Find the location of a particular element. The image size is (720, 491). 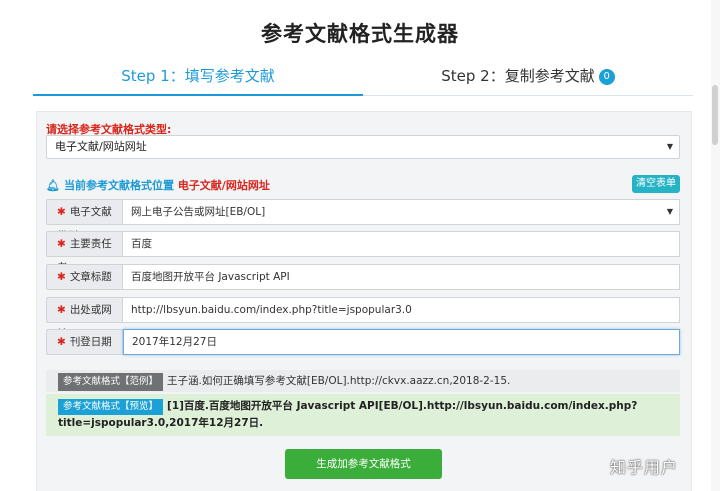

tab-step2: Step 2：复制参考文献 0 is located at coordinates (528, 79).